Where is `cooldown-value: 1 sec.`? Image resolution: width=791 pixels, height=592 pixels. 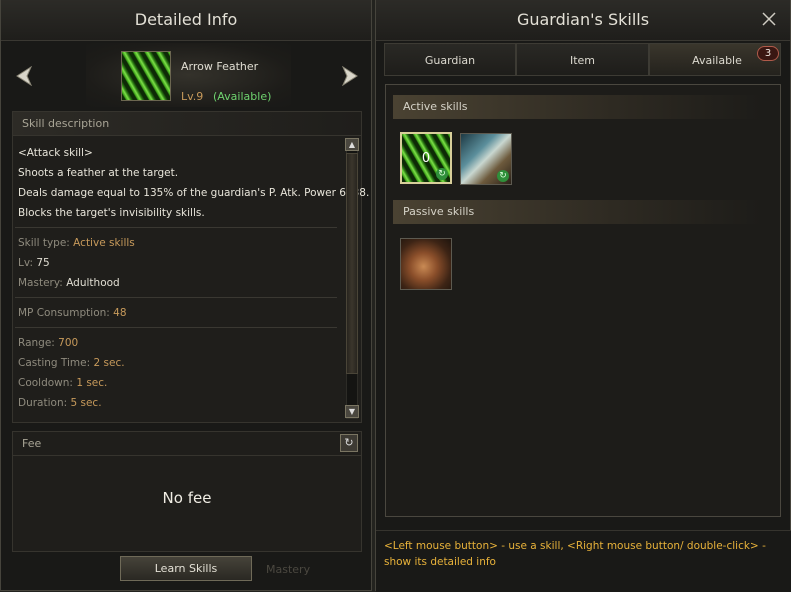 cooldown-value: 1 sec. is located at coordinates (92, 383).